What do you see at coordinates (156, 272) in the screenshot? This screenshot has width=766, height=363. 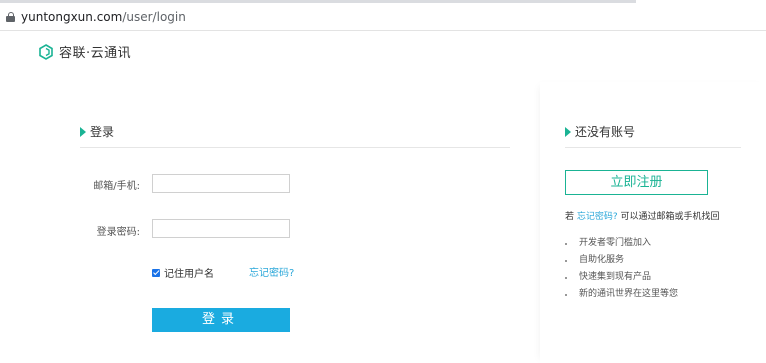 I see `remember-checkbox` at bounding box center [156, 272].